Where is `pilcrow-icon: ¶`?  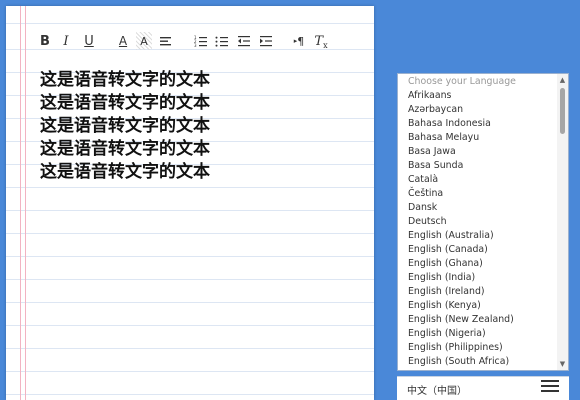
pilcrow-icon: ¶ is located at coordinates (301, 41).